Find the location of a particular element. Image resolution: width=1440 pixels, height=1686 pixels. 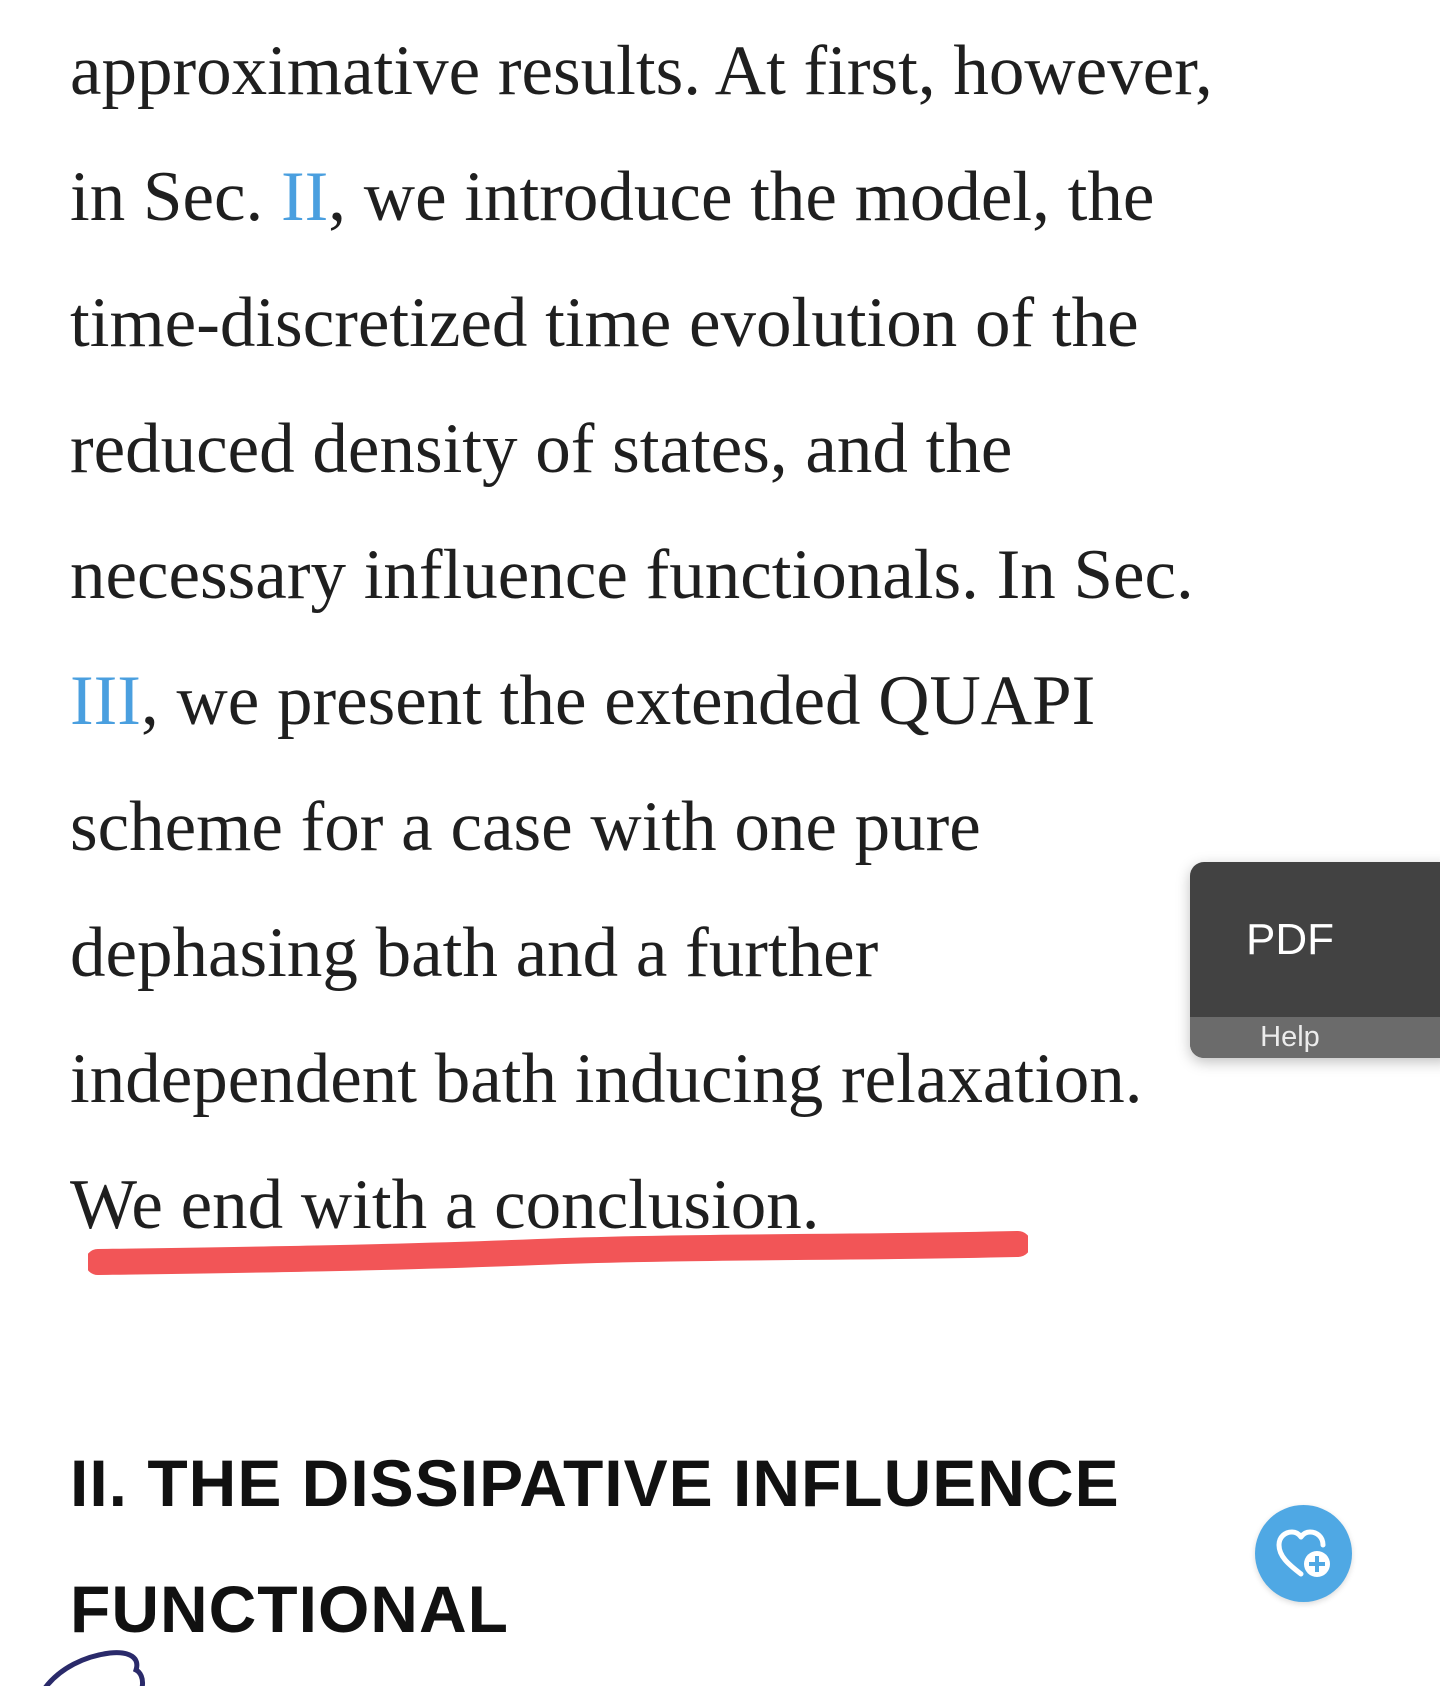

paragraph-text: scheme for a case with one pure is located at coordinates (525, 827).